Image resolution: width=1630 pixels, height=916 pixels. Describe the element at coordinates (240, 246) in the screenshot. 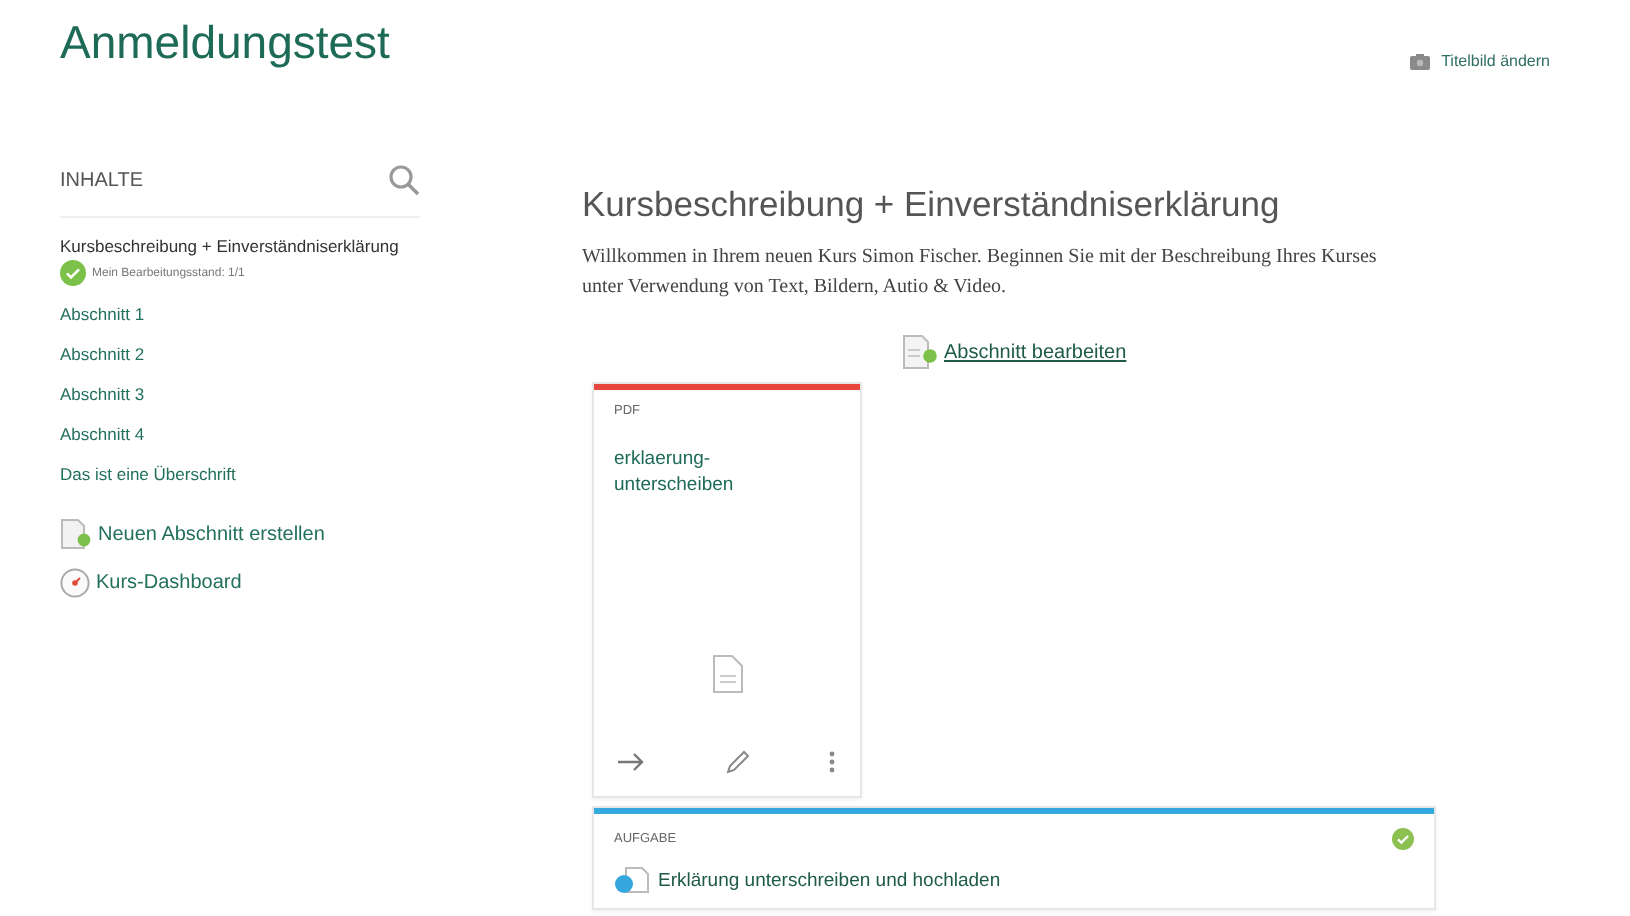

I see `section-link: Kursbeschreibung + Einverständniserklärung` at that location.